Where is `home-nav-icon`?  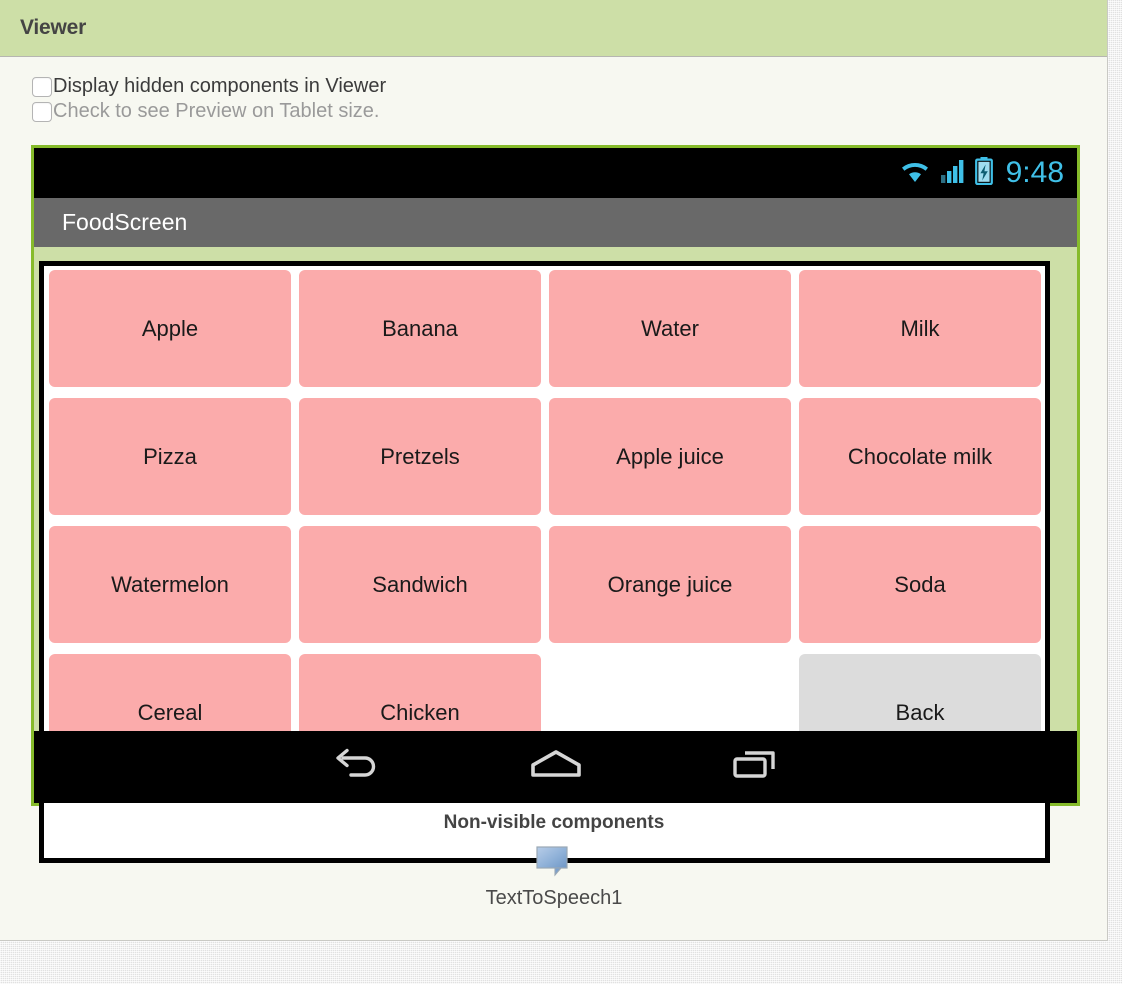
home-nav-icon is located at coordinates (556, 767).